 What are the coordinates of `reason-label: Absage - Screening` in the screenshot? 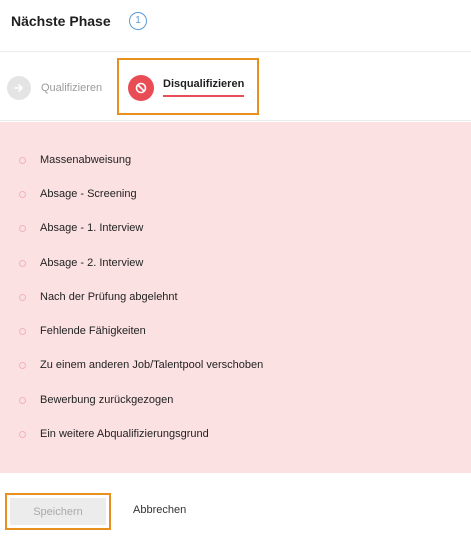 It's located at (88, 194).